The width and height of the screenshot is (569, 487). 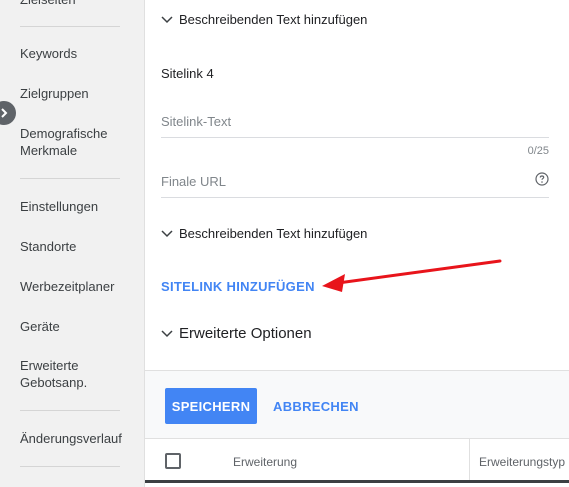 I want to click on save-button: SPEICHERN, so click(x=211, y=406).